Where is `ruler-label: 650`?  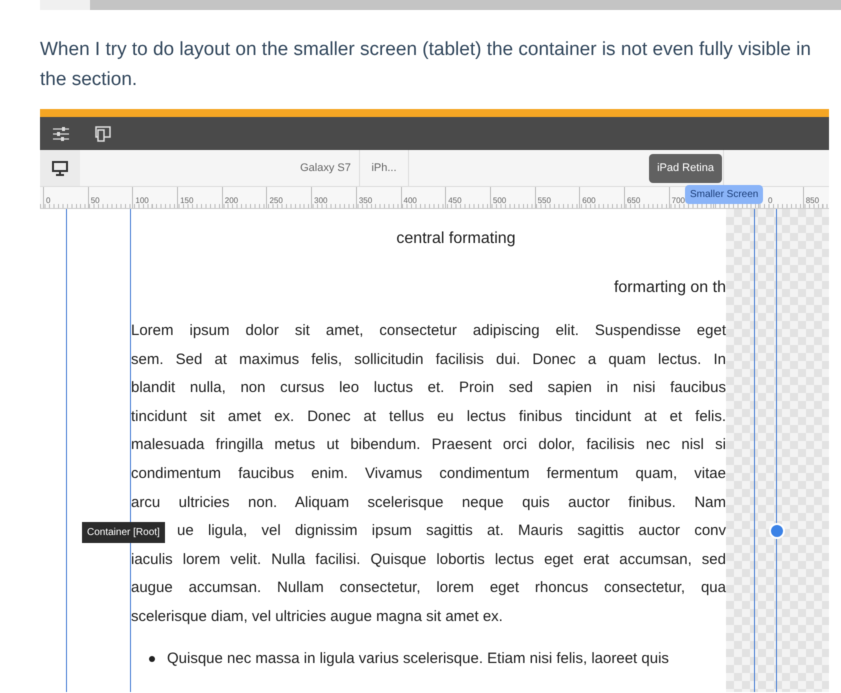 ruler-label: 650 is located at coordinates (633, 200).